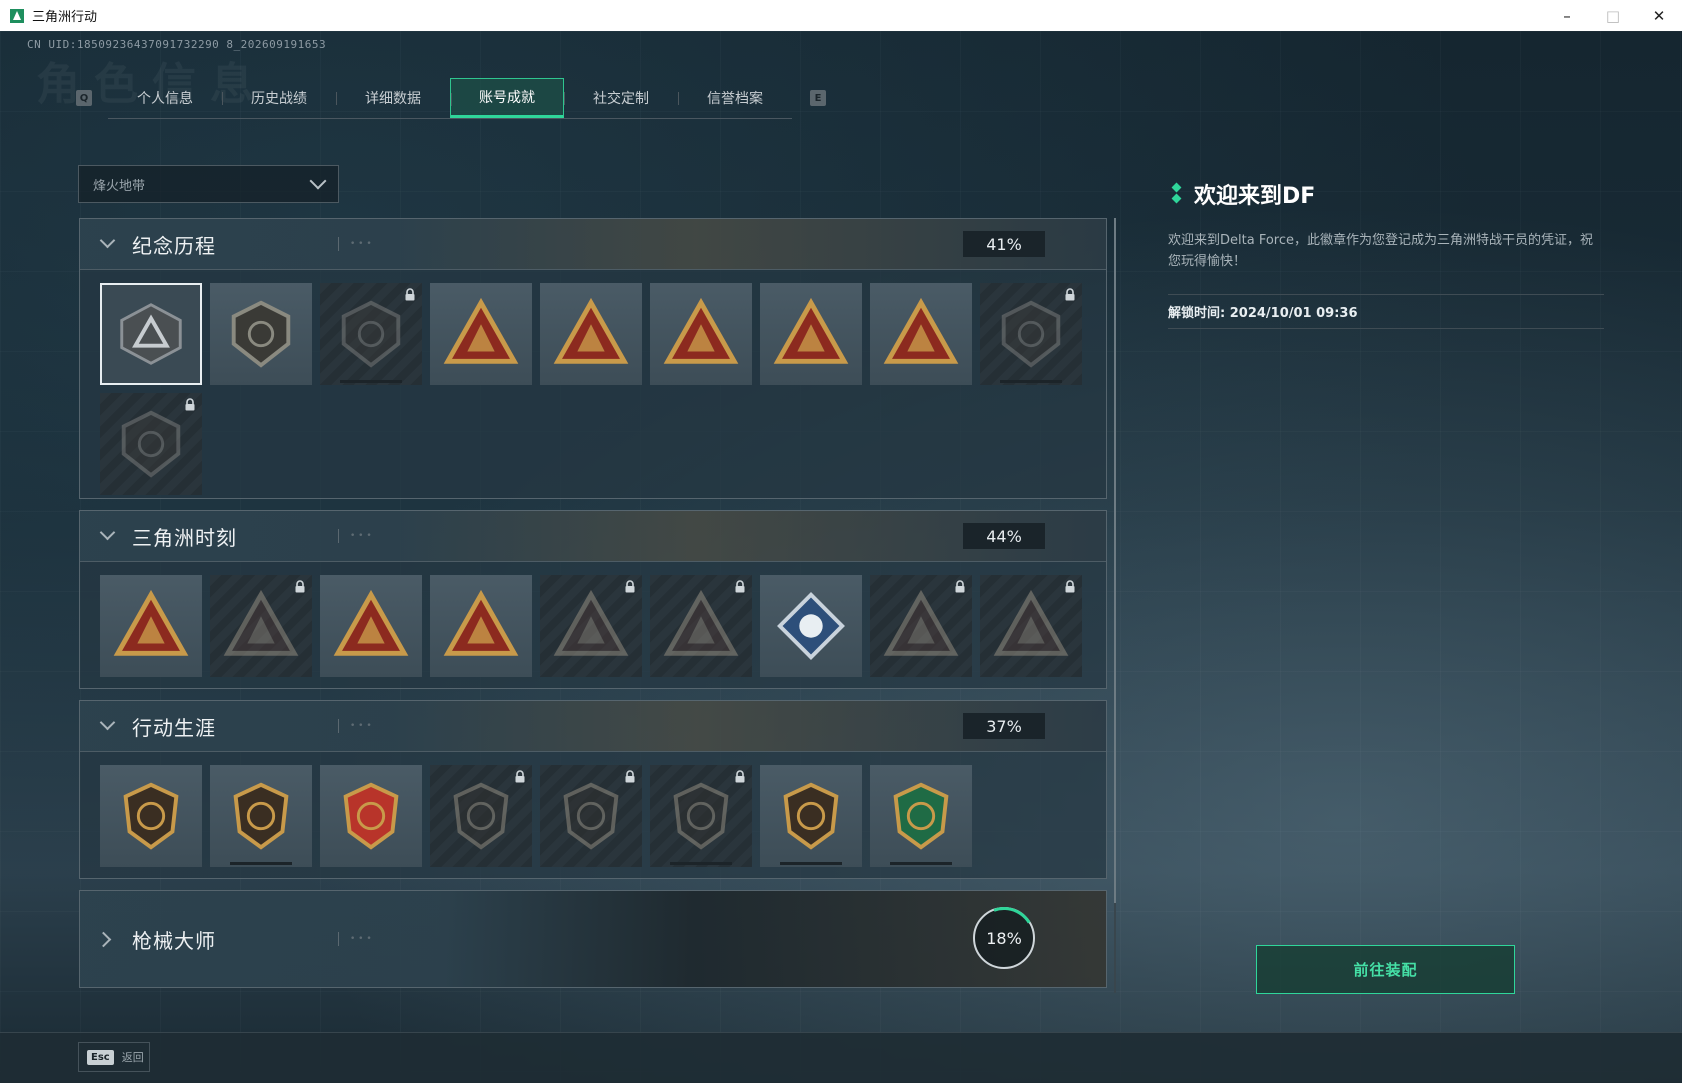 The image size is (1682, 1083). What do you see at coordinates (393, 98) in the screenshot?
I see `tab-detailed-data: 详细数据` at bounding box center [393, 98].